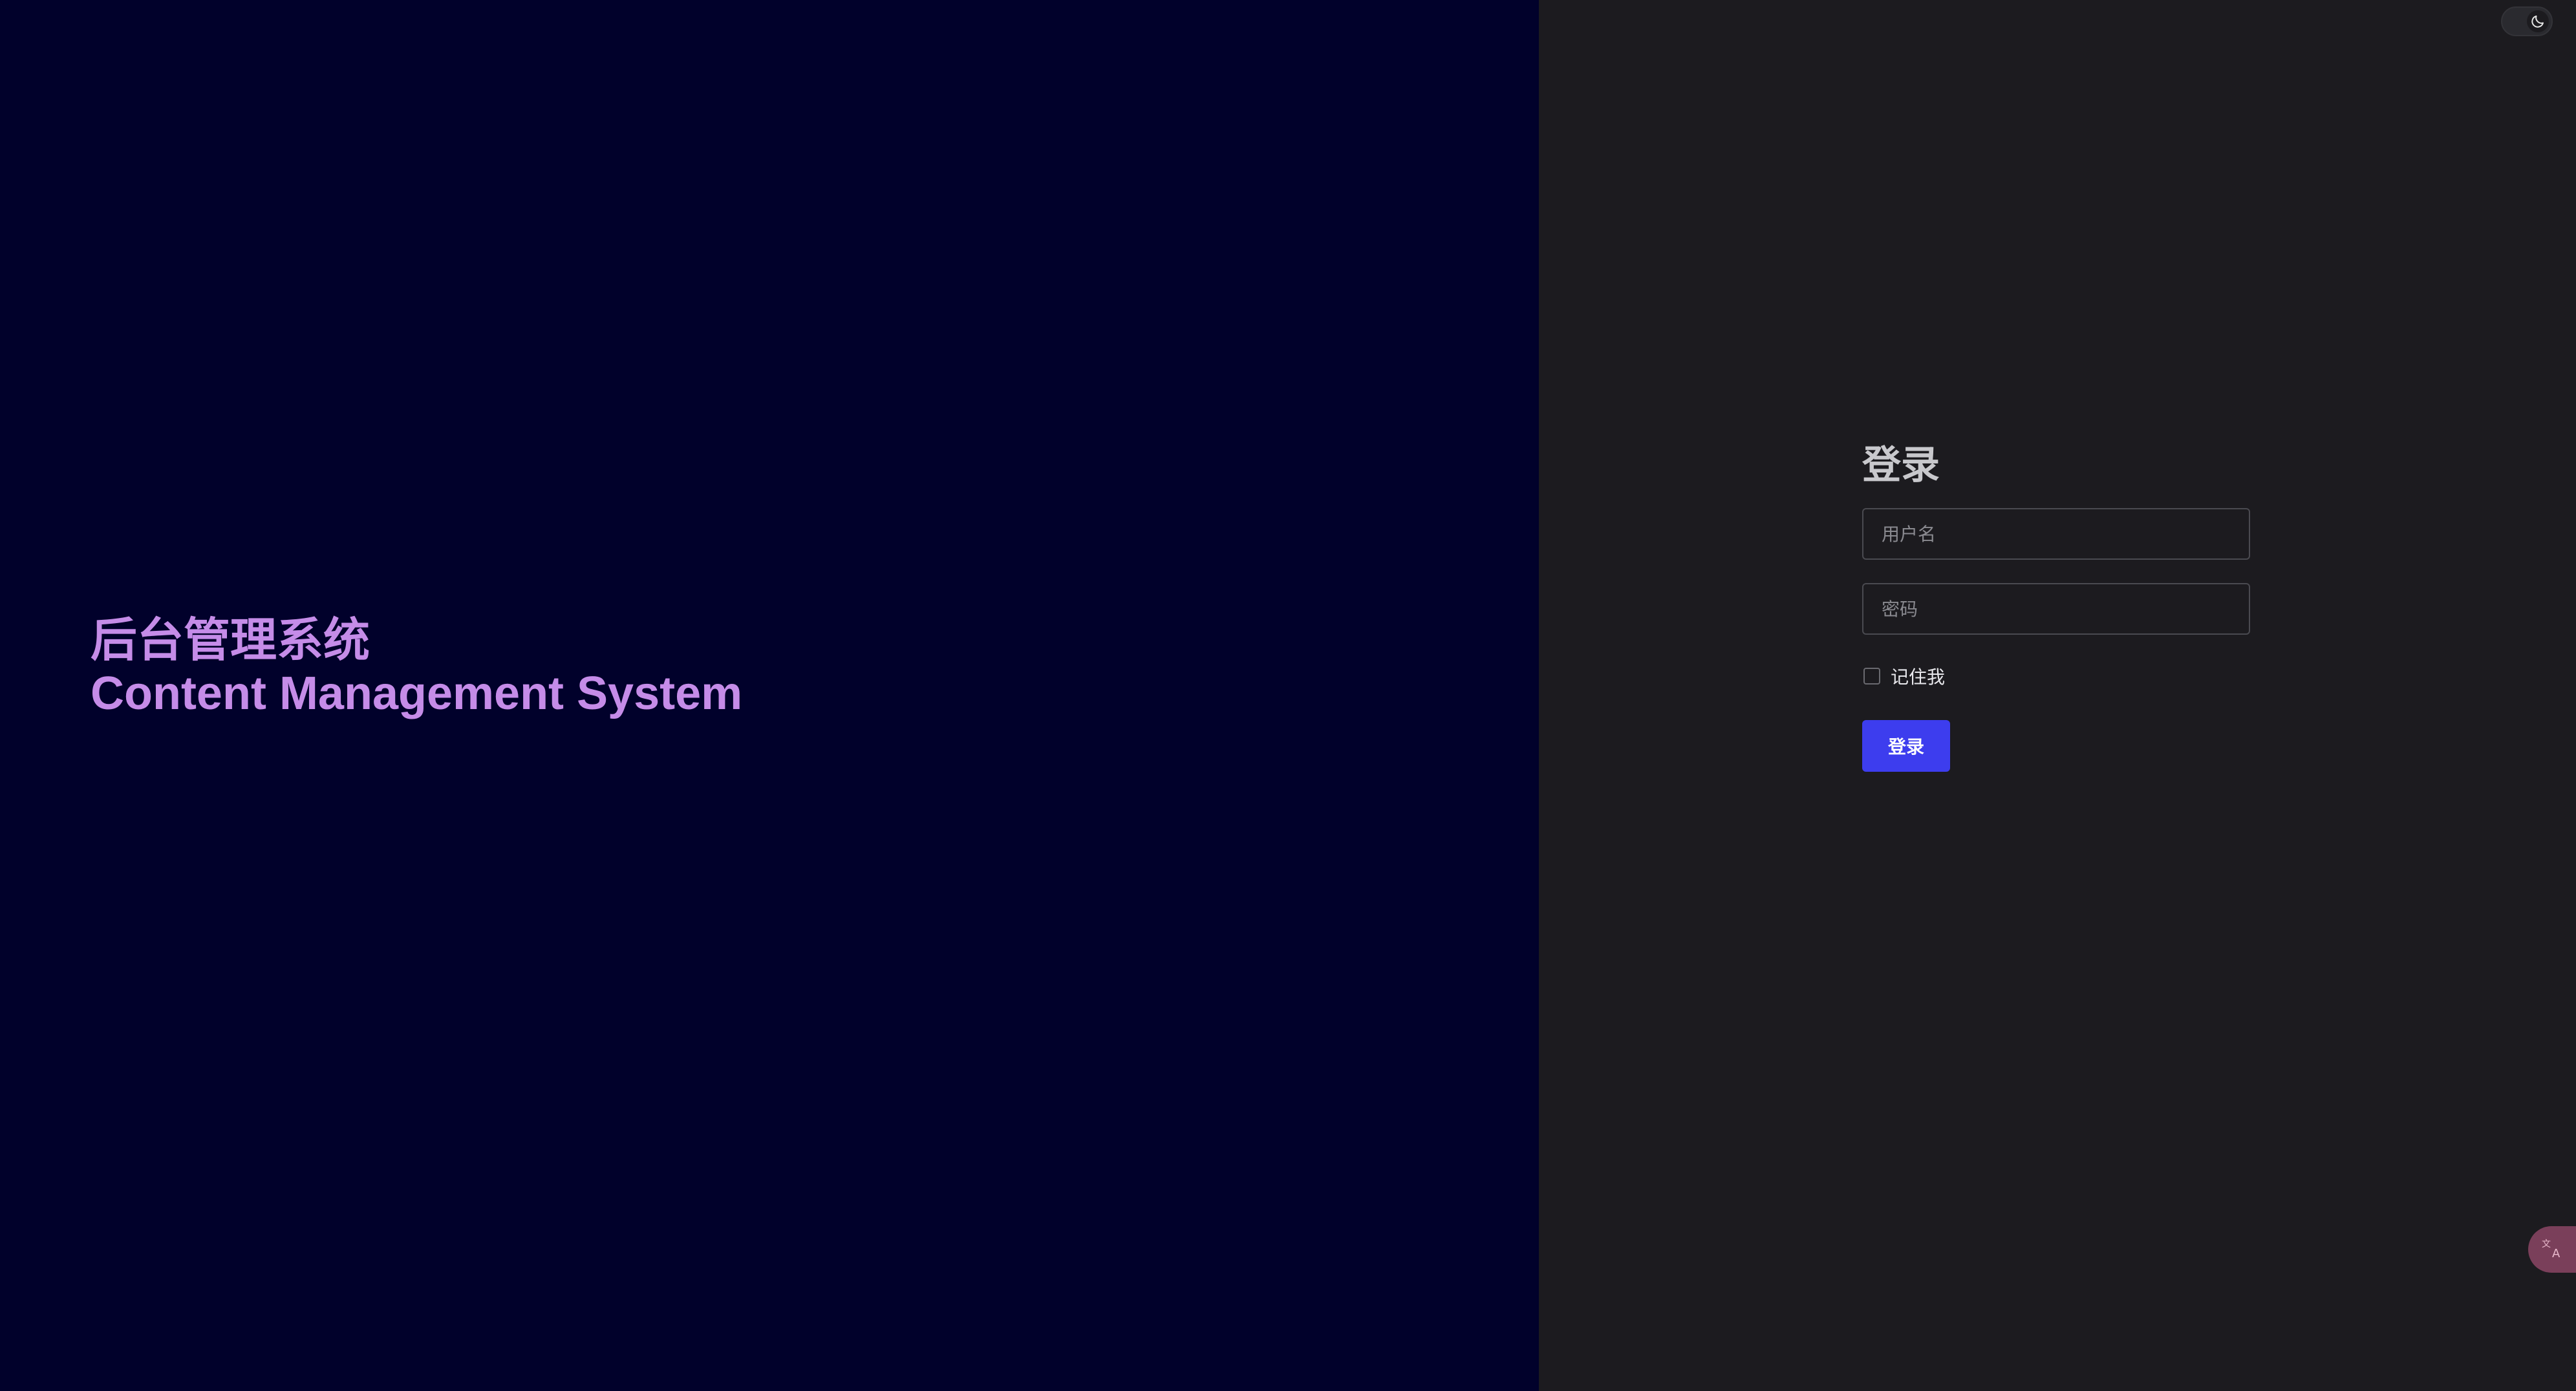 The image size is (2576, 1391). What do you see at coordinates (1871, 676) in the screenshot?
I see `remember-checkbox` at bounding box center [1871, 676].